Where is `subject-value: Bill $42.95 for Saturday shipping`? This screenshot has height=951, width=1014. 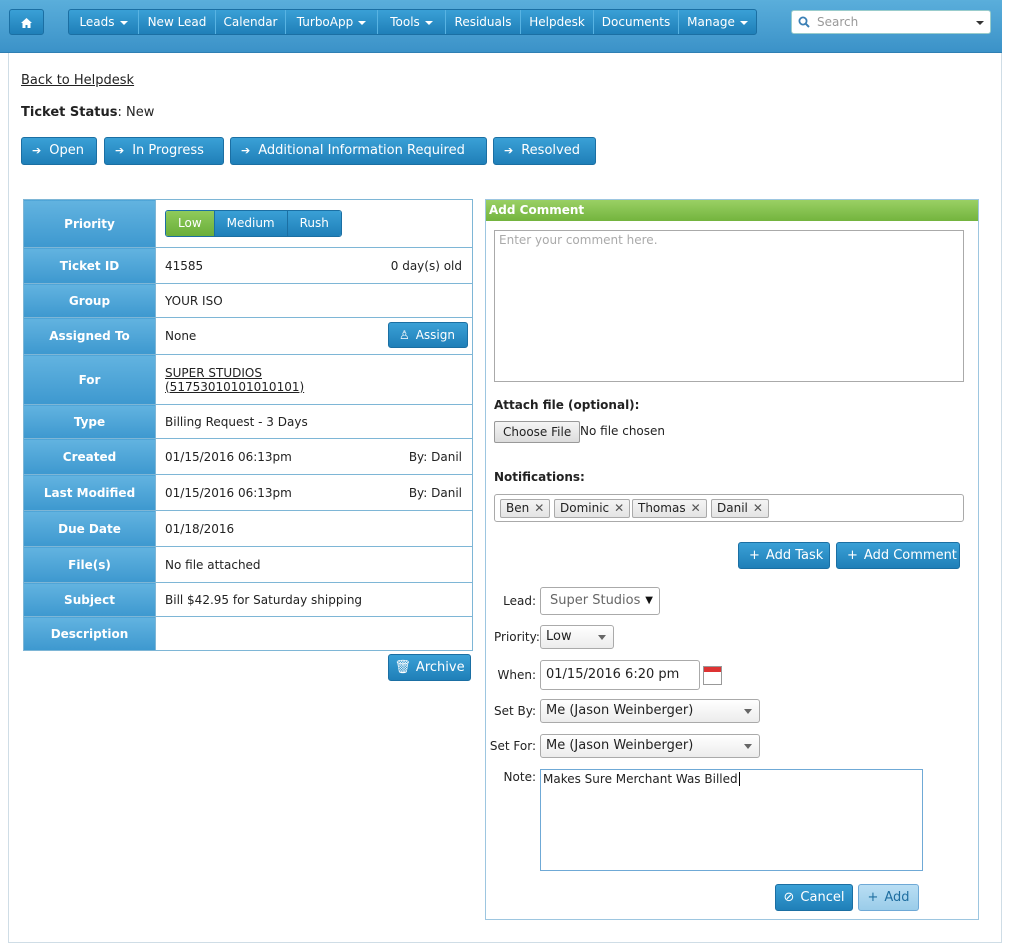
subject-value: Bill $42.95 for Saturday shipping is located at coordinates (314, 599).